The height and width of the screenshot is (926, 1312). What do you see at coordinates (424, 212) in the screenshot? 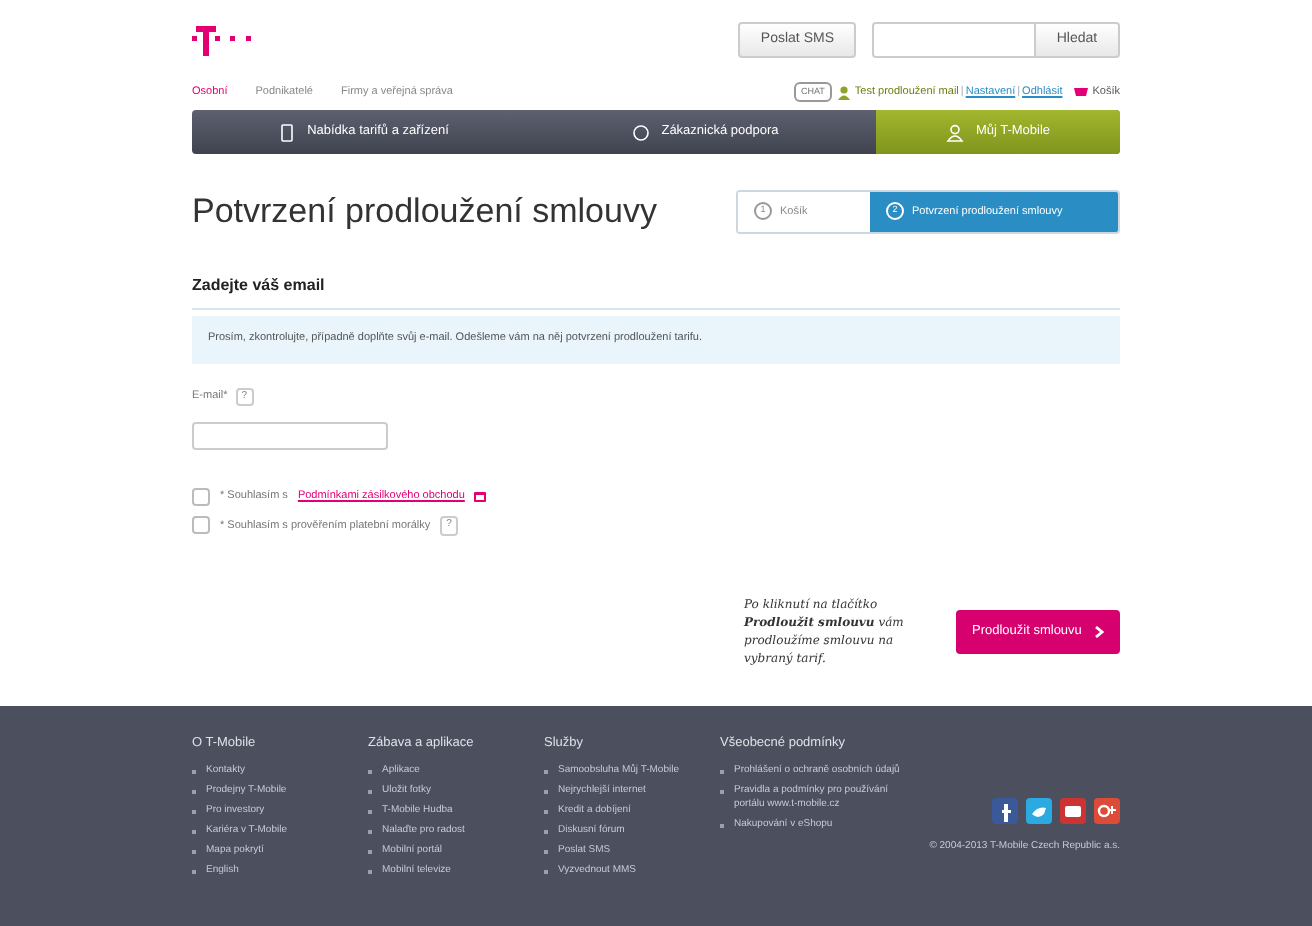
I see `page-title: Potvrzení prodloužení smlouvy` at bounding box center [424, 212].